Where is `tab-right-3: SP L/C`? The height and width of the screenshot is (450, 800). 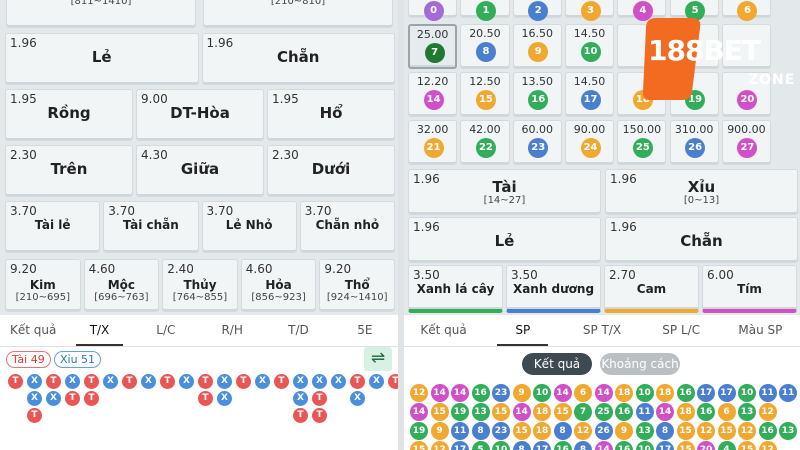 tab-right-3: SP L/C is located at coordinates (681, 330).